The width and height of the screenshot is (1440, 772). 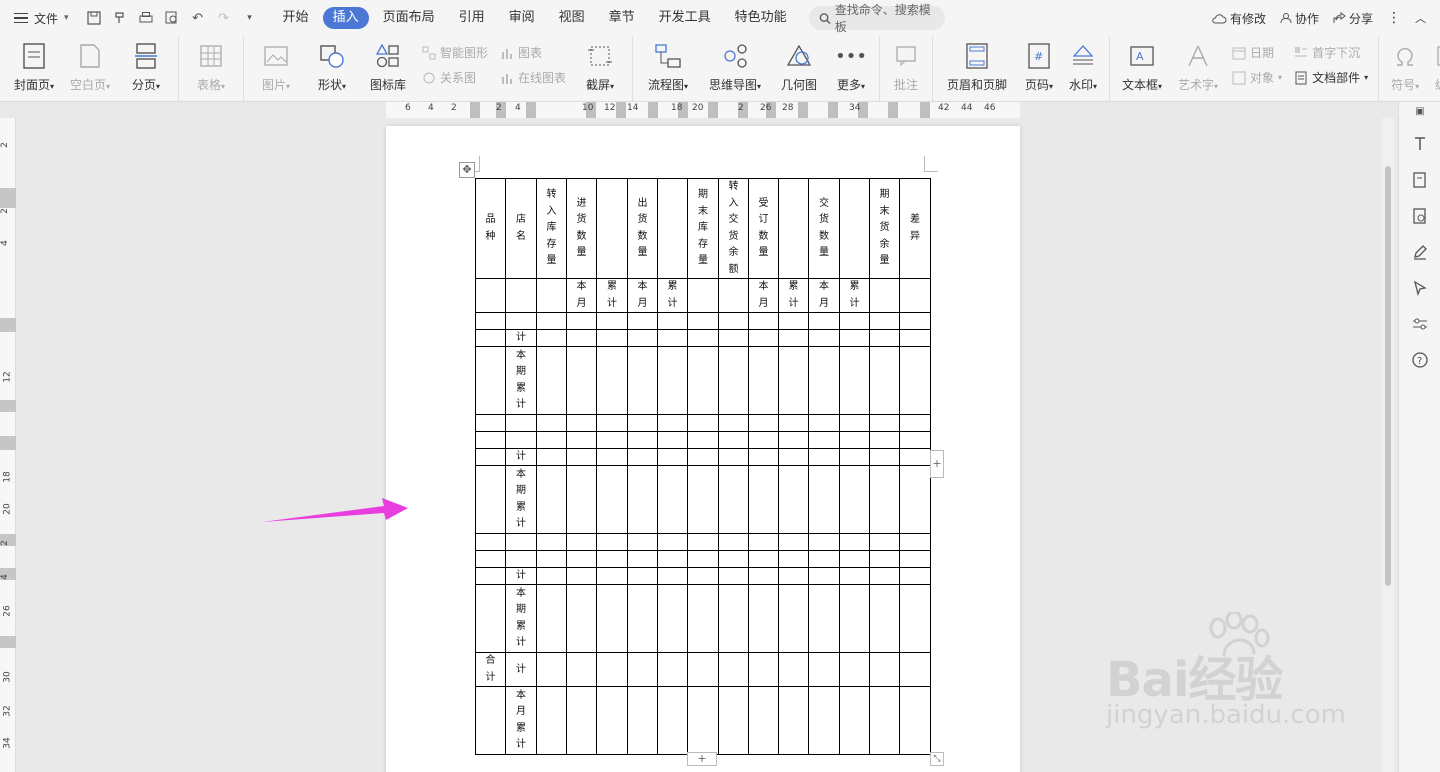 What do you see at coordinates (94, 18) in the screenshot?
I see `save-icon` at bounding box center [94, 18].